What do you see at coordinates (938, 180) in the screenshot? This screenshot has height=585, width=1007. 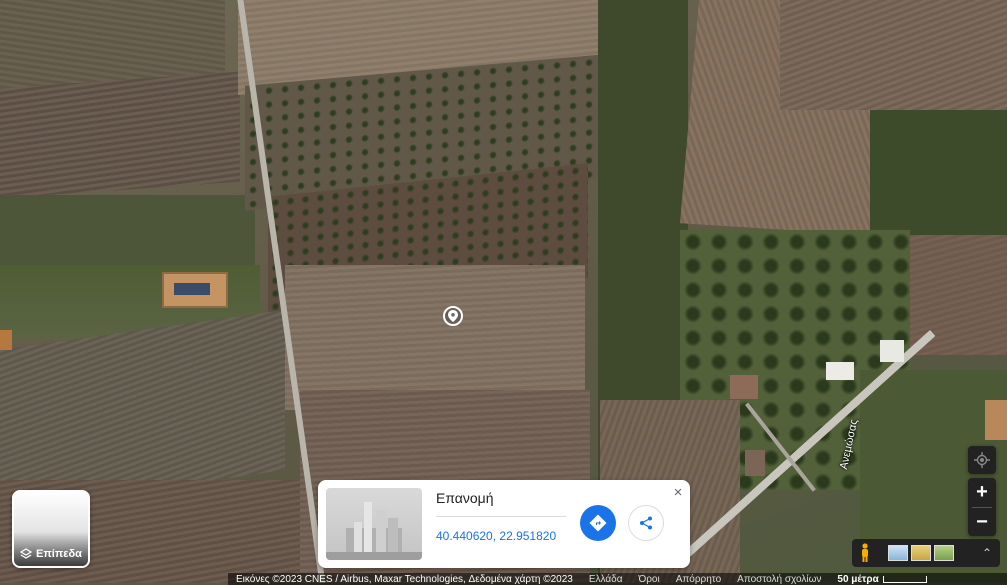 I see `tree-line` at bounding box center [938, 180].